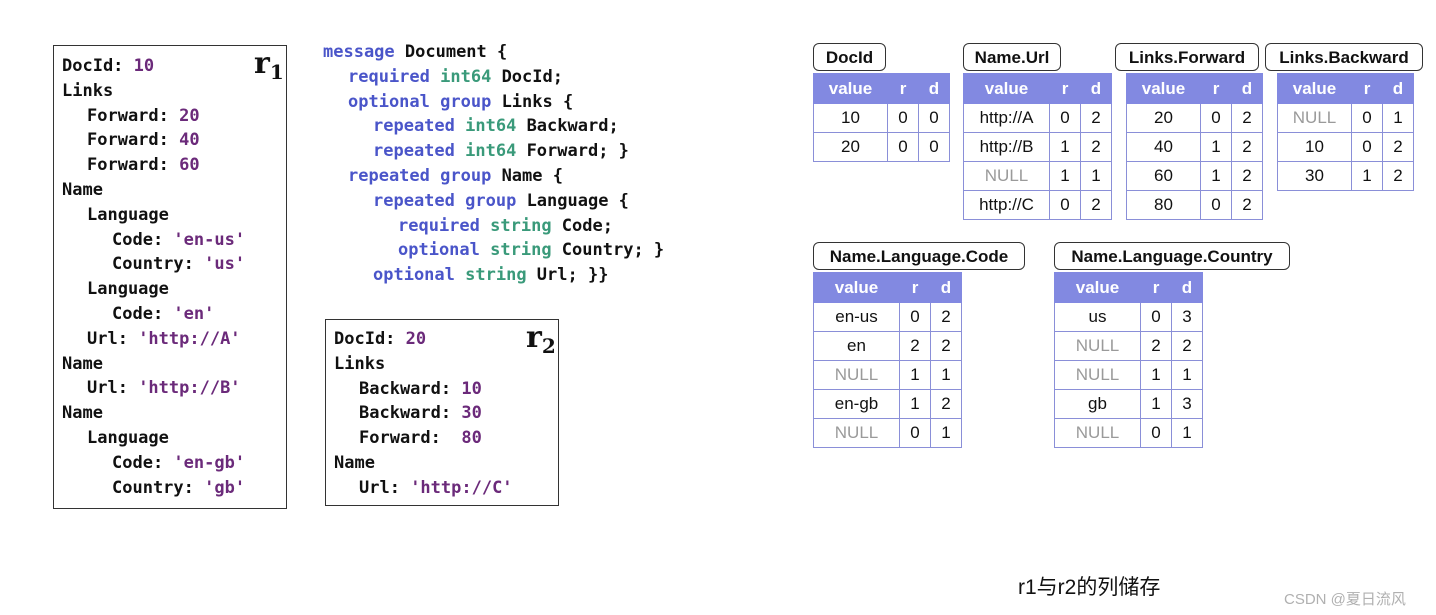  What do you see at coordinates (439, 225) in the screenshot?
I see `schema-token: required` at bounding box center [439, 225].